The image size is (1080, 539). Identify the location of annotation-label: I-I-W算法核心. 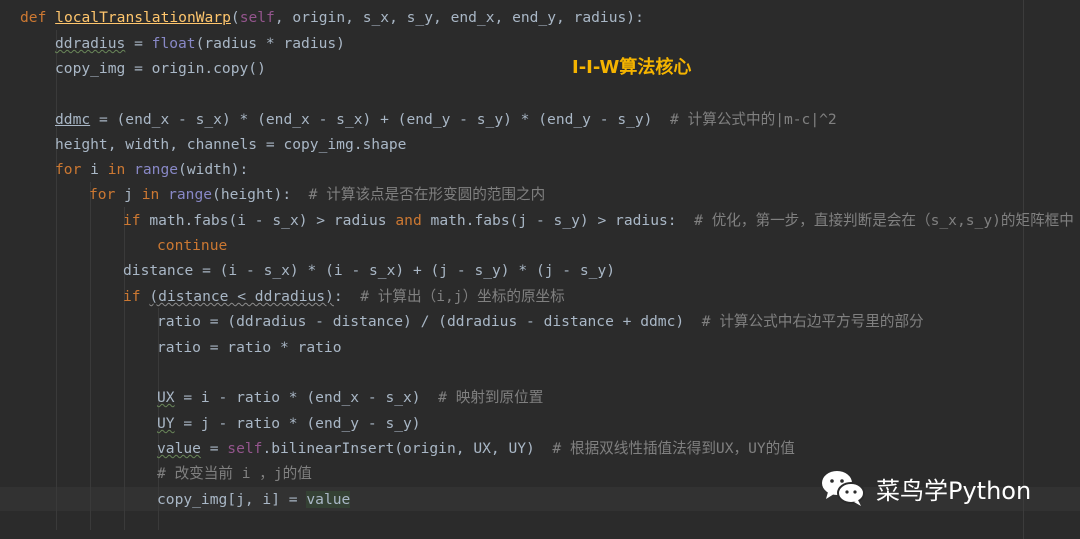
(632, 67).